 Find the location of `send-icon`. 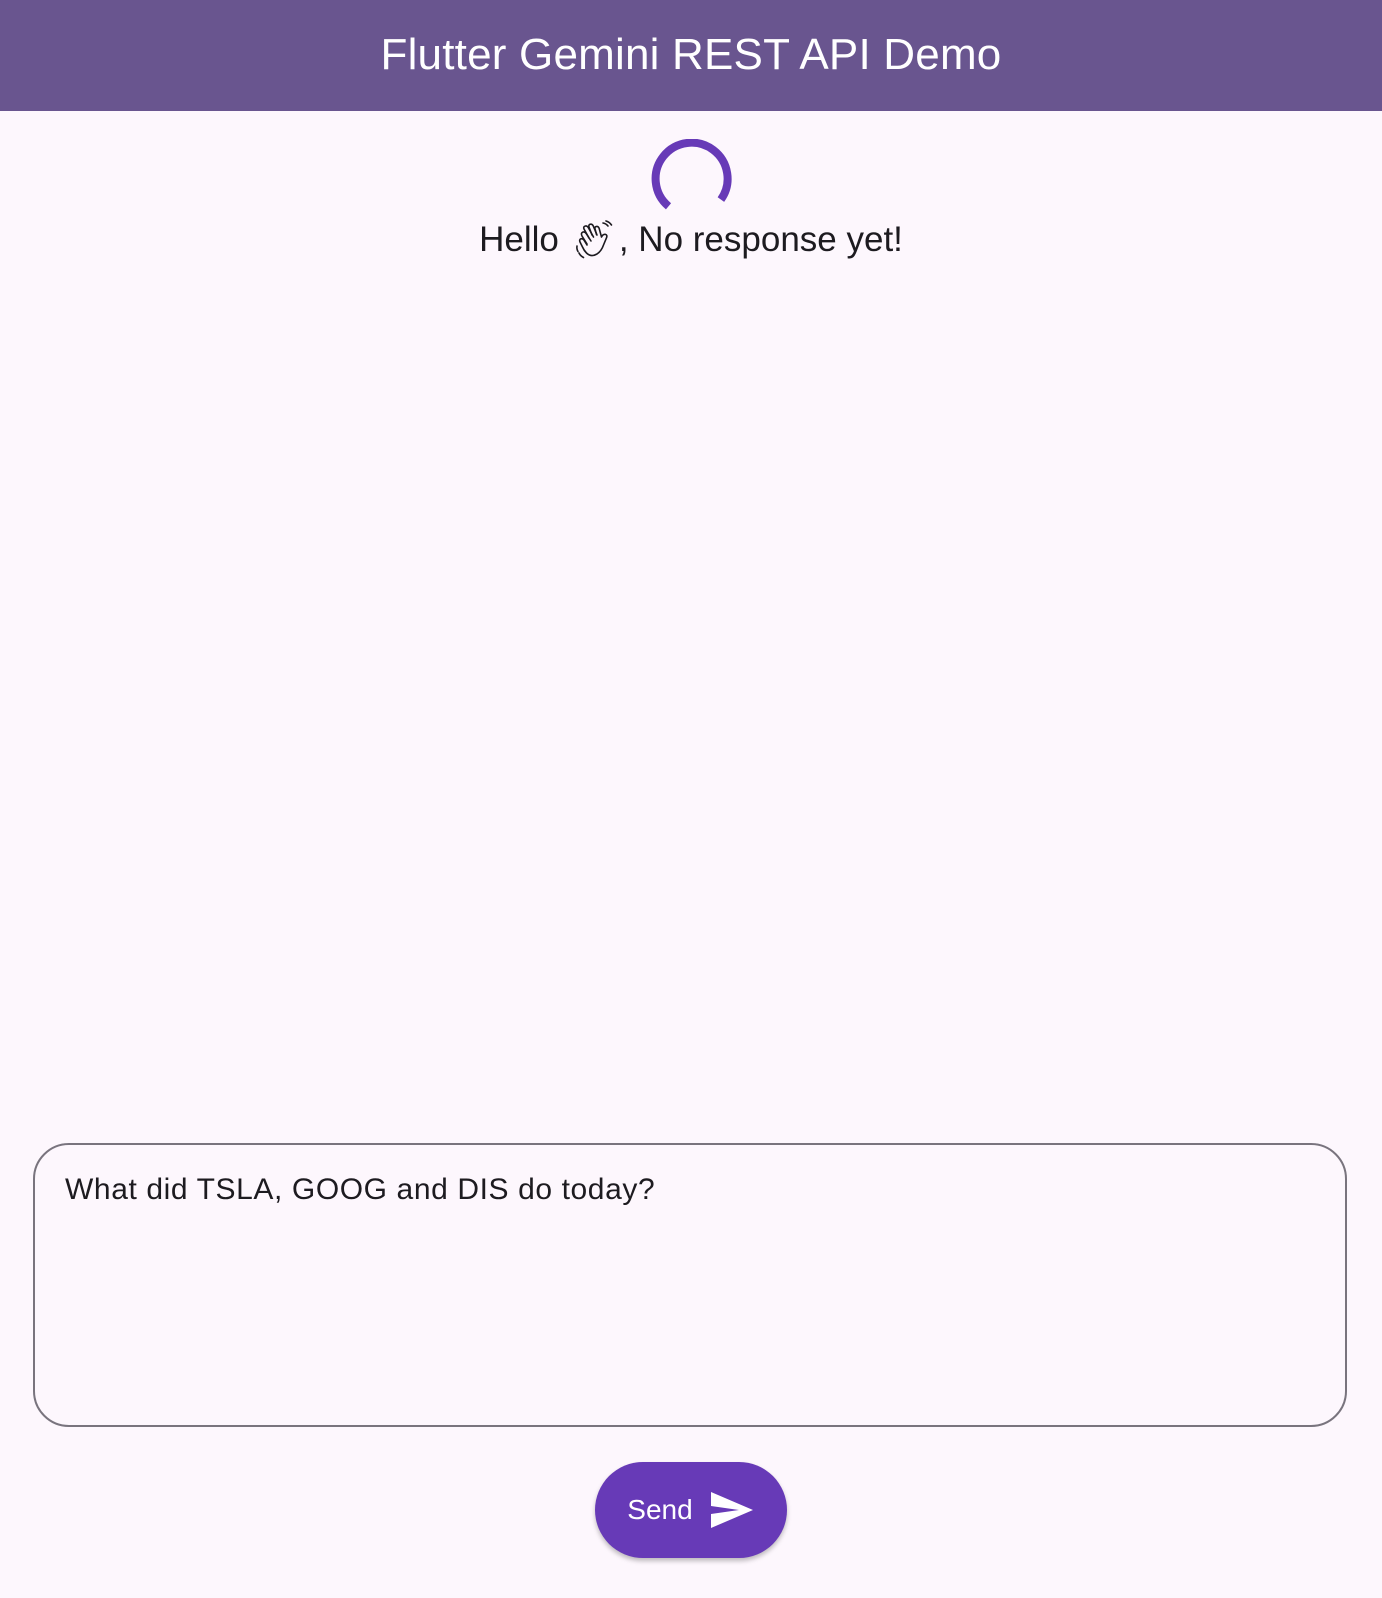

send-icon is located at coordinates (731, 1510).